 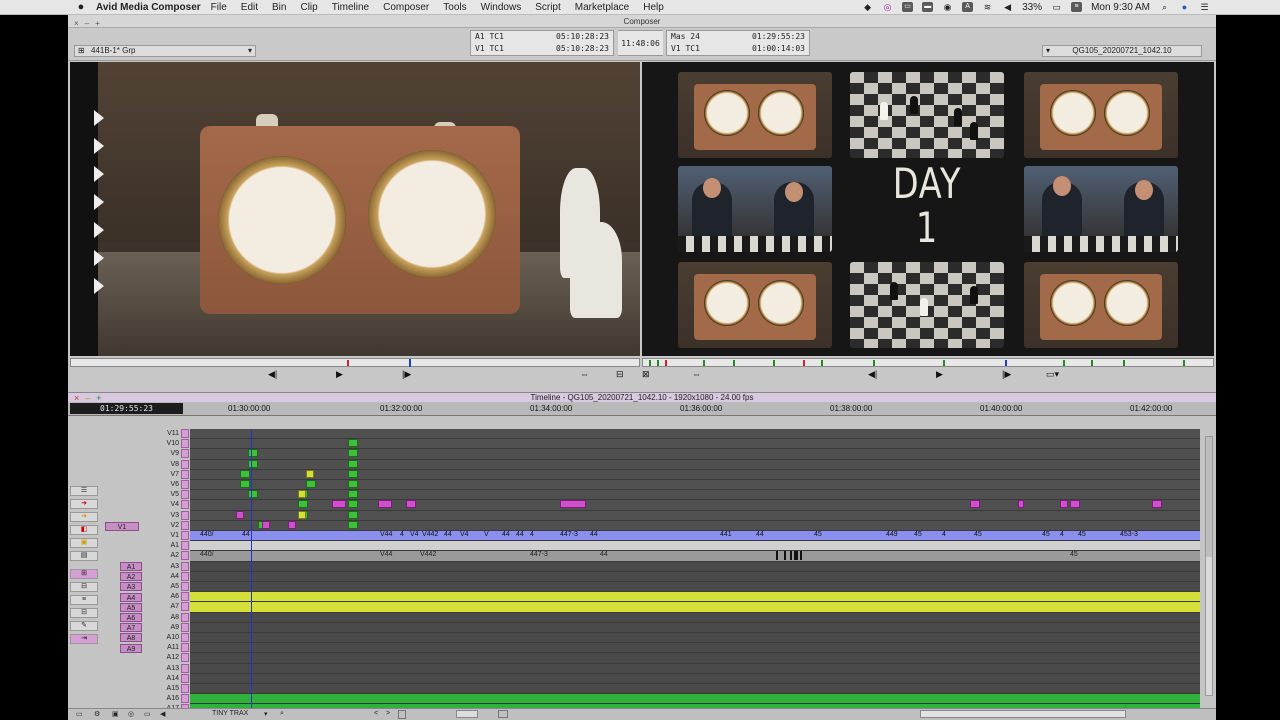 I want to click on clip-label: V4, so click(x=464, y=534).